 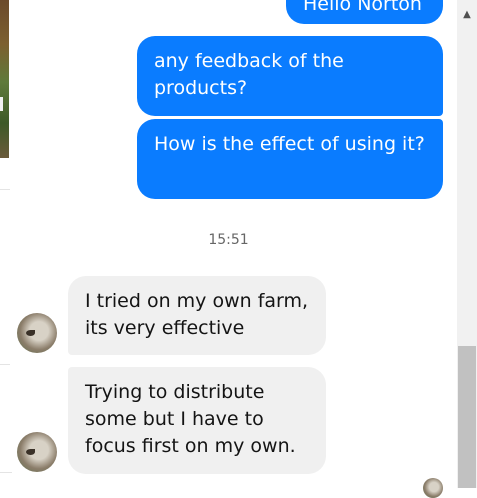 What do you see at coordinates (4, 79) in the screenshot?
I see `background-photo-edge` at bounding box center [4, 79].